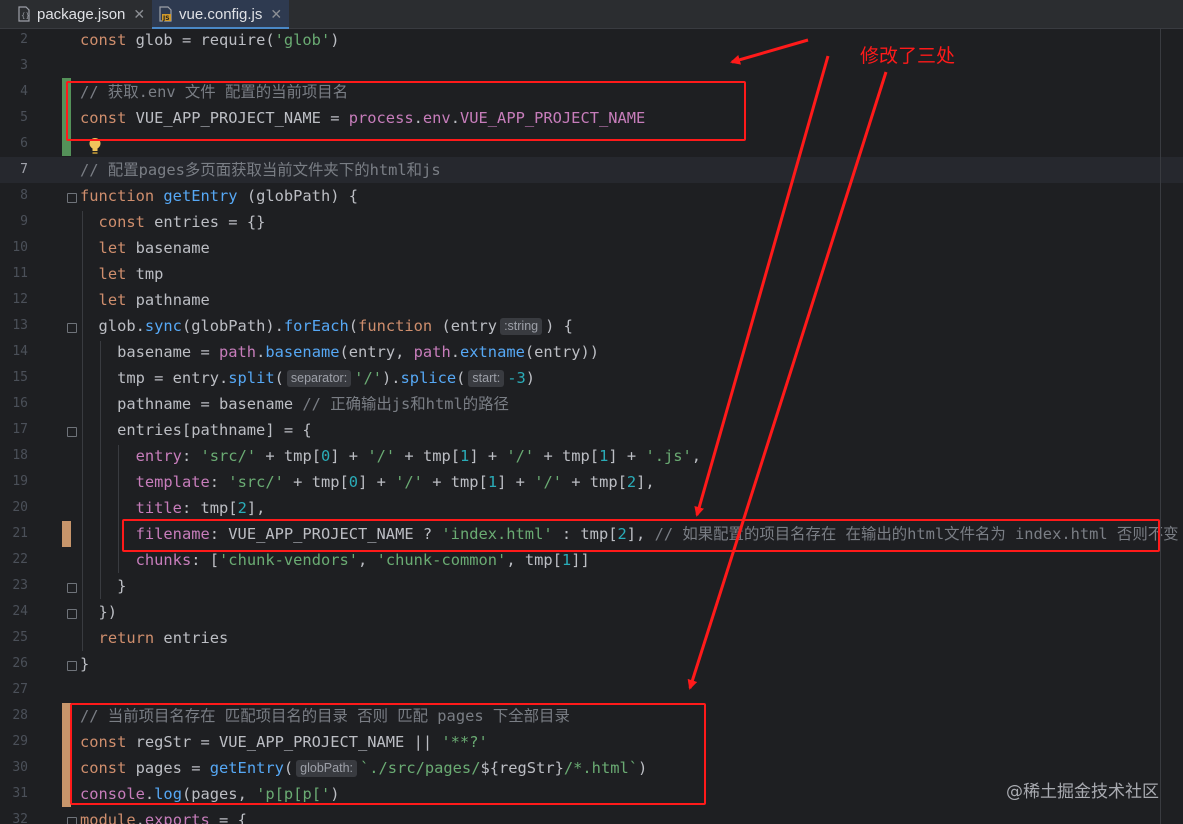 The image size is (1183, 824). I want to click on annotation-arrows, so click(787, 364).